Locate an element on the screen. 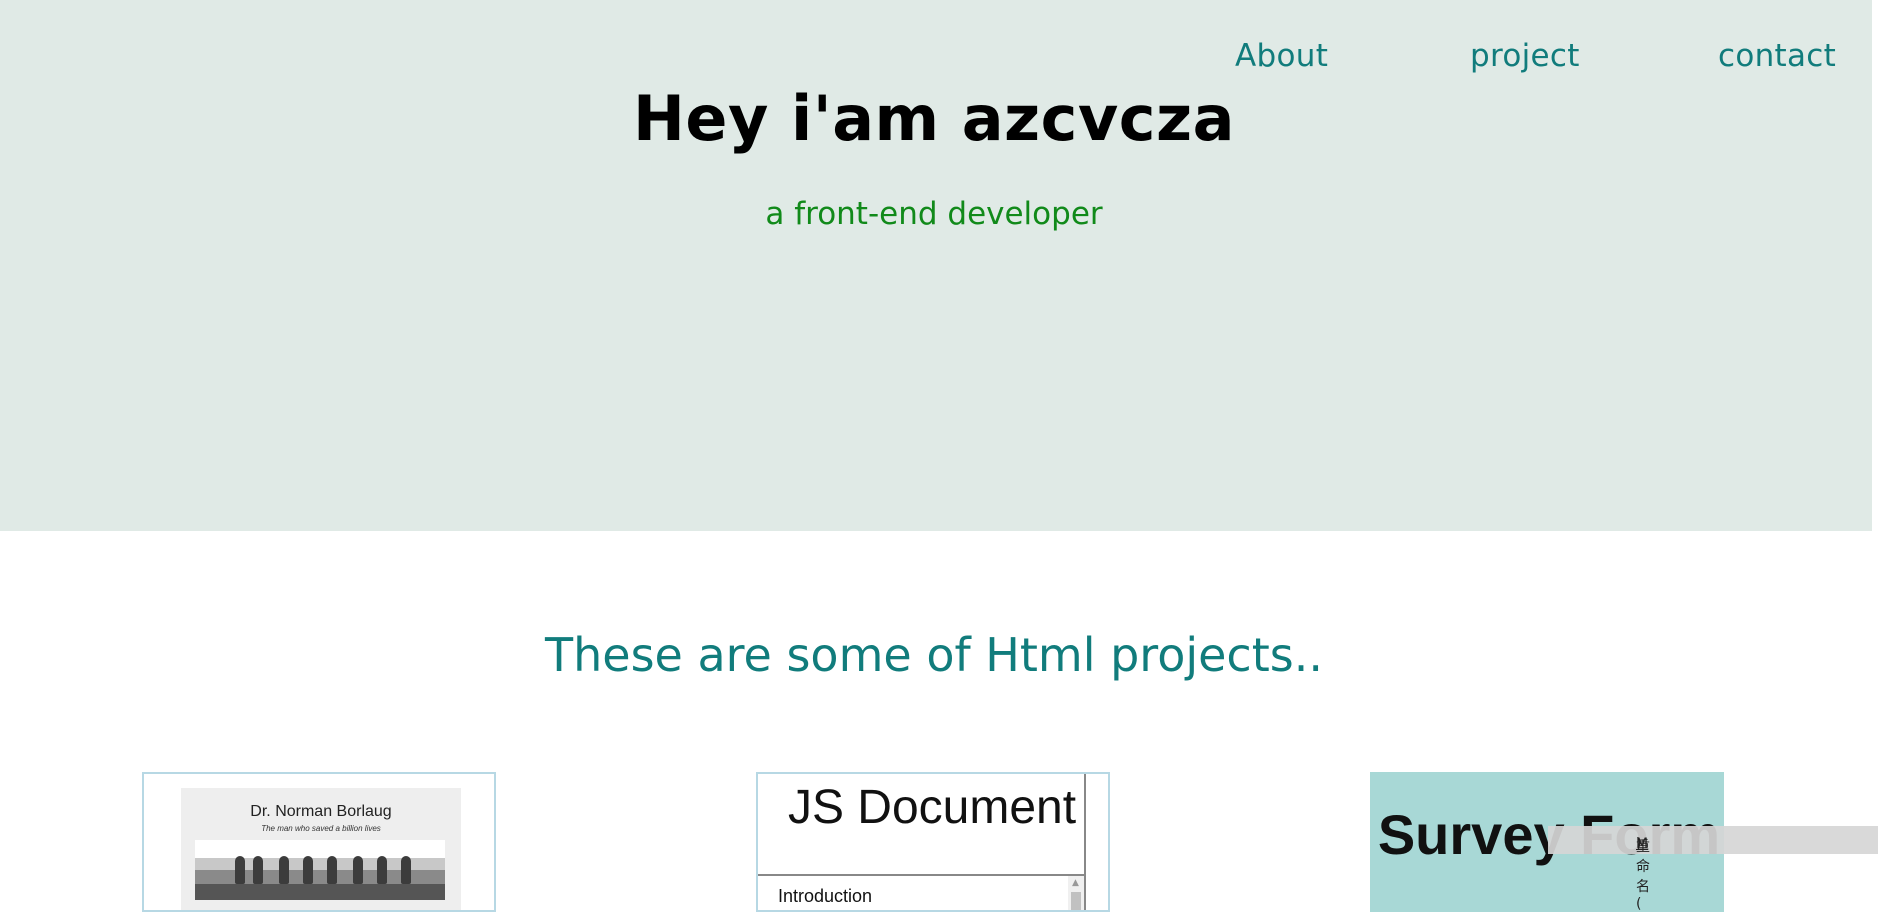 The image size is (1878, 912). nav-link-project: project is located at coordinates (1525, 56).